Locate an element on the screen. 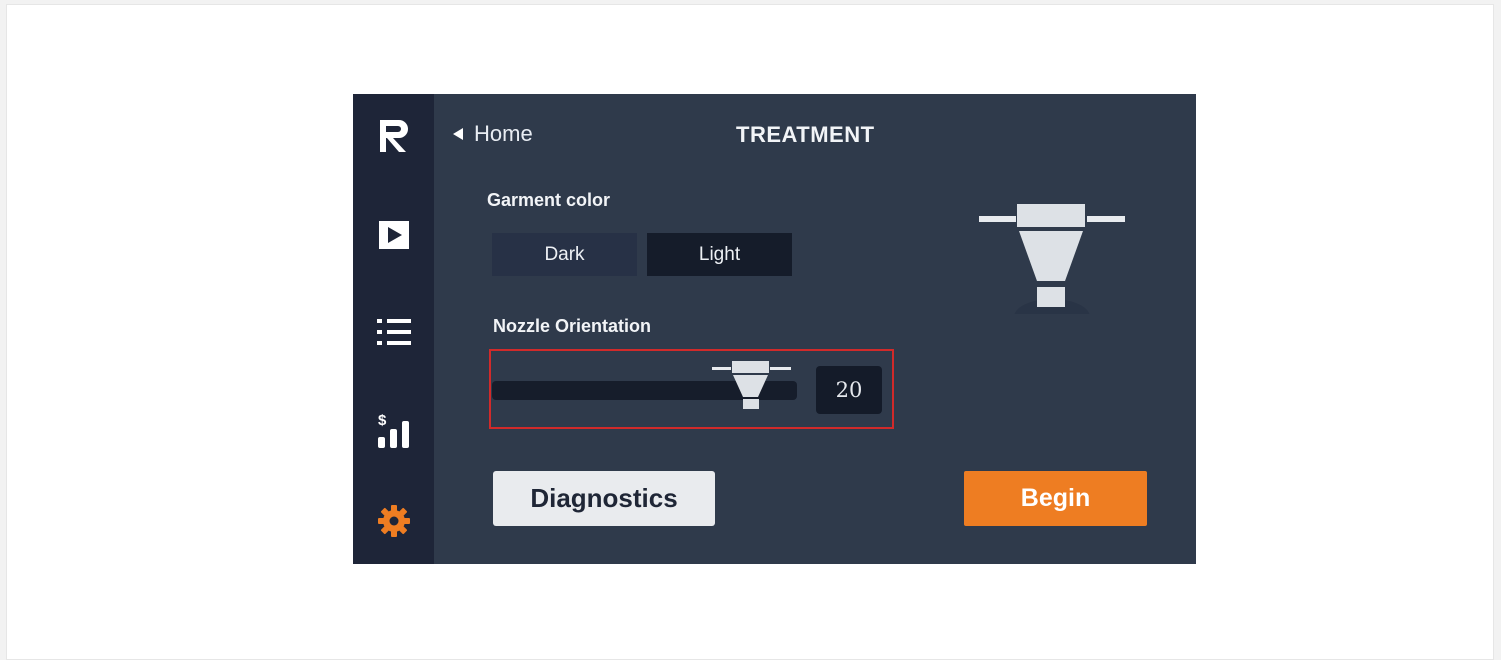 Image resolution: width=1501 pixels, height=660 pixels. nozzle-thumb-icon is located at coordinates (751, 385).